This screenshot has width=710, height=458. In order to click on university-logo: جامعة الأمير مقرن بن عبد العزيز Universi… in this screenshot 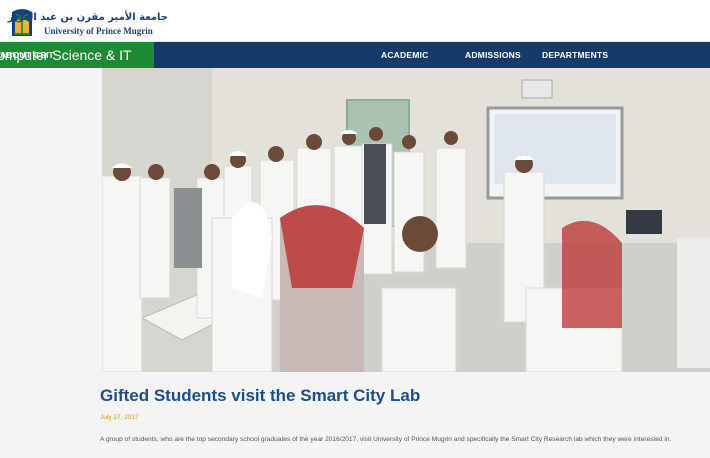, I will do `click(88, 24)`.